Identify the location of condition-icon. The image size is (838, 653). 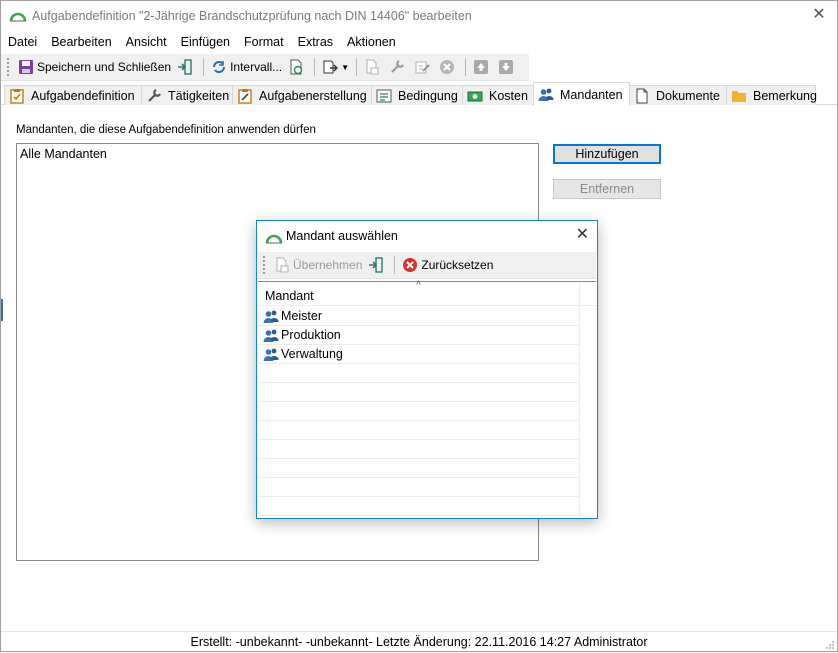
(384, 96).